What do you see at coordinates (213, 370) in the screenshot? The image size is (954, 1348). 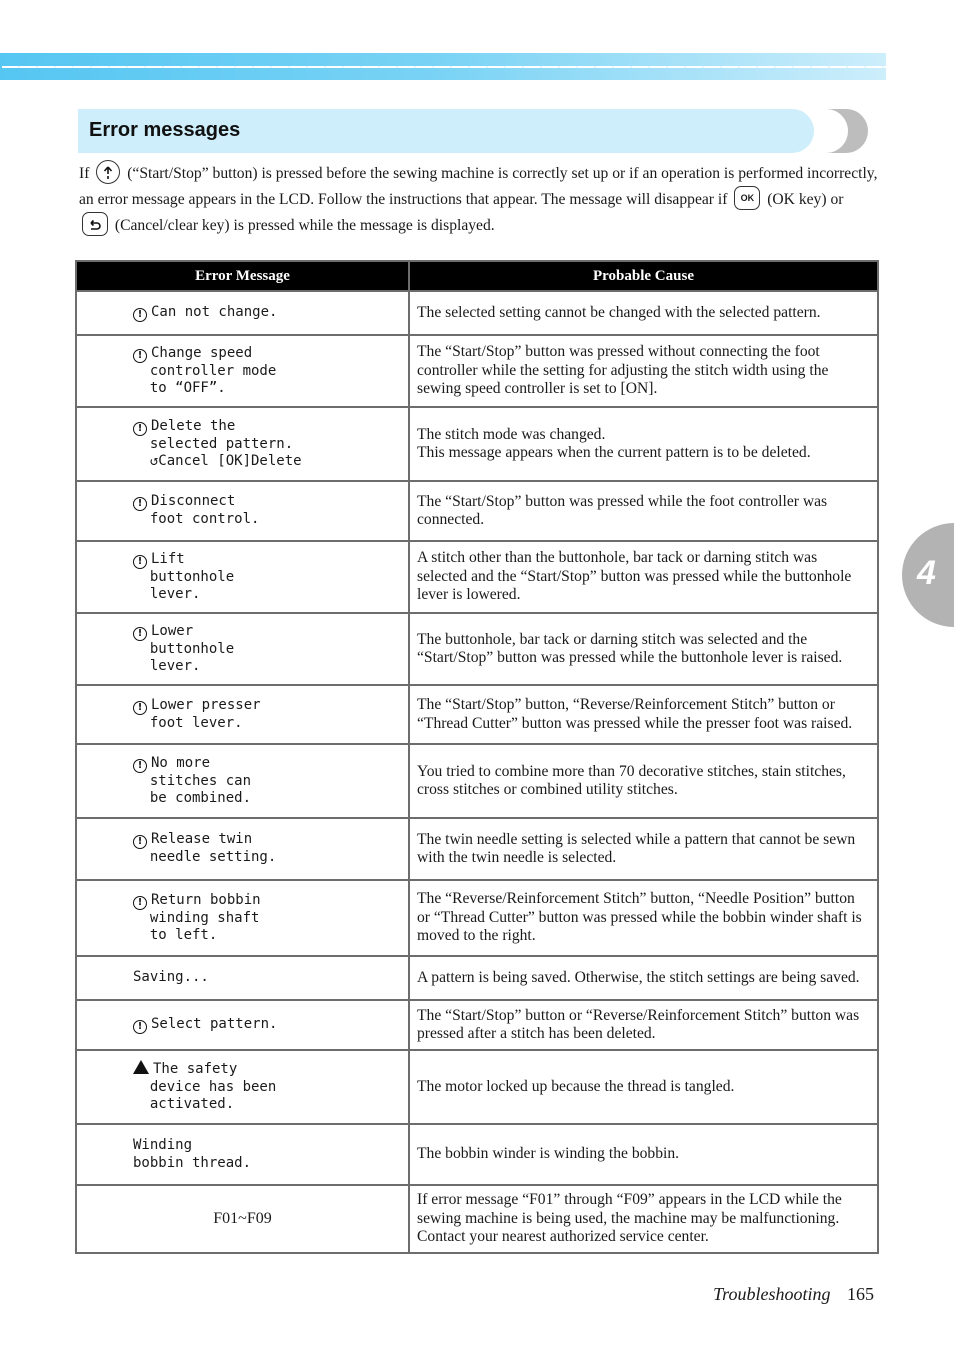 I see `error-message-text: Change speed controller mode to “OFF”.` at bounding box center [213, 370].